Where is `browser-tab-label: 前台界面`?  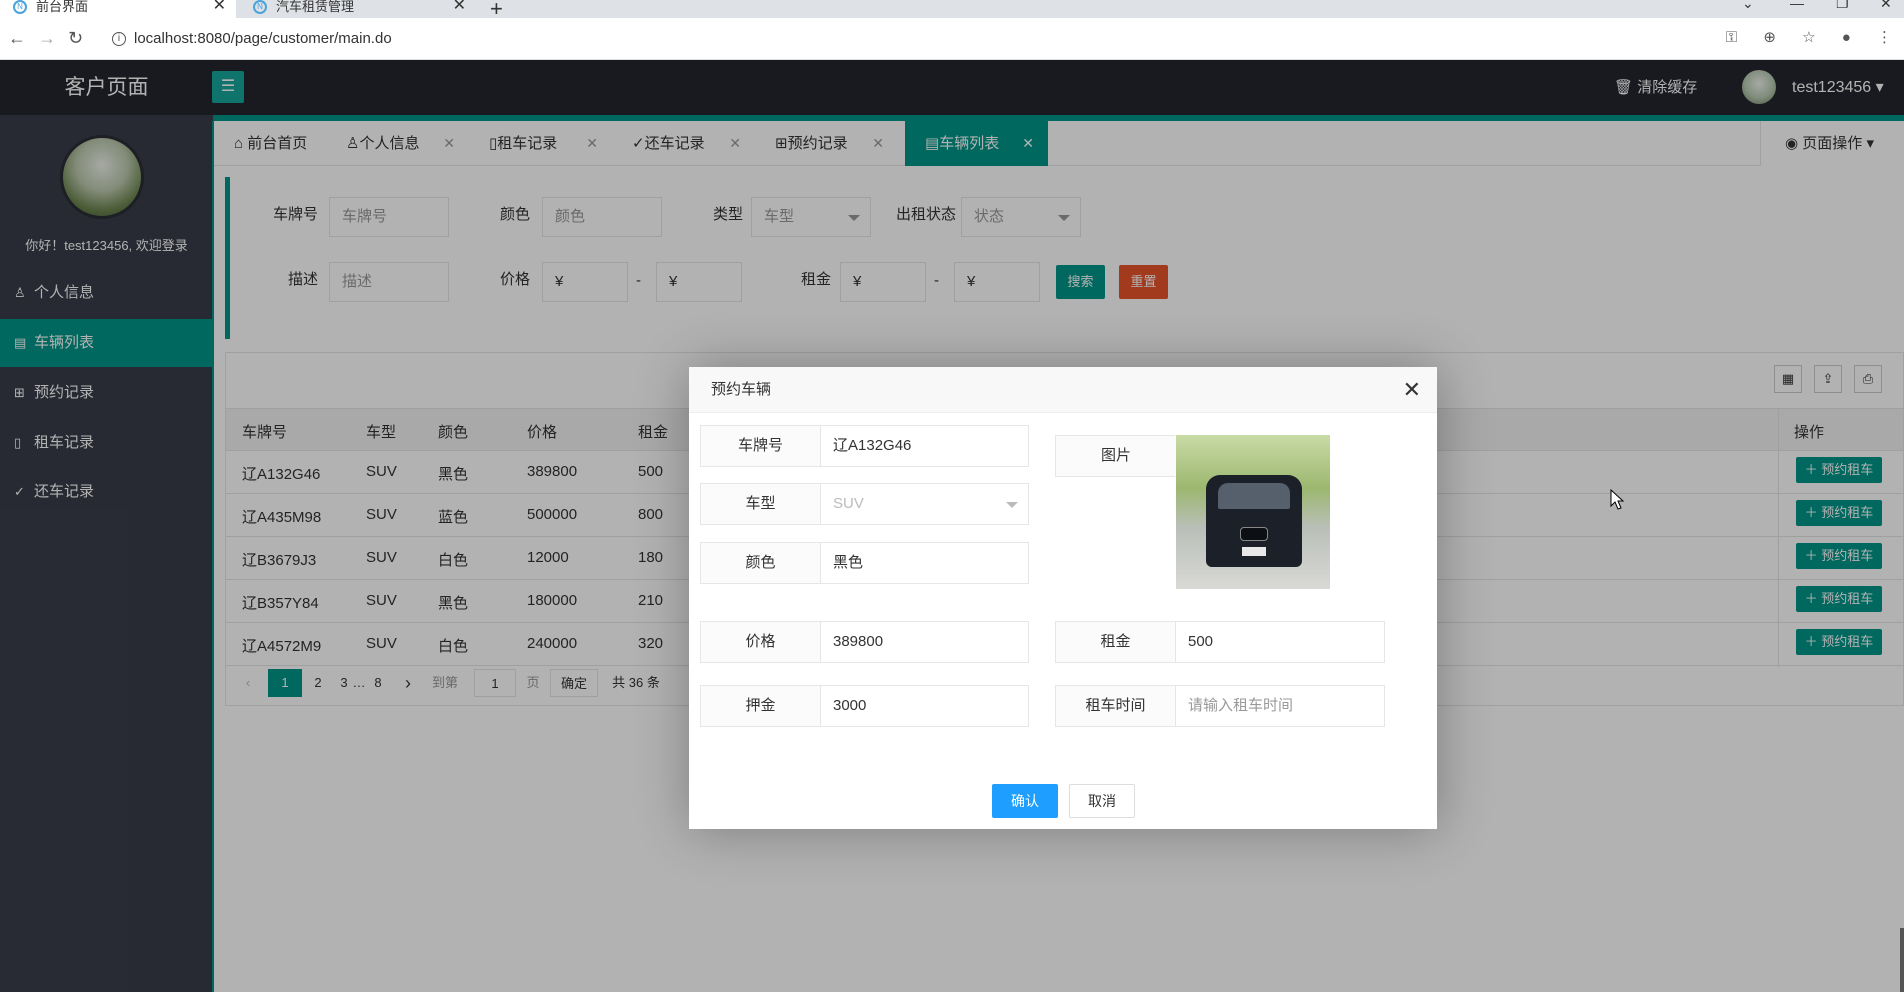
browser-tab-label: 前台界面 is located at coordinates (62, 7).